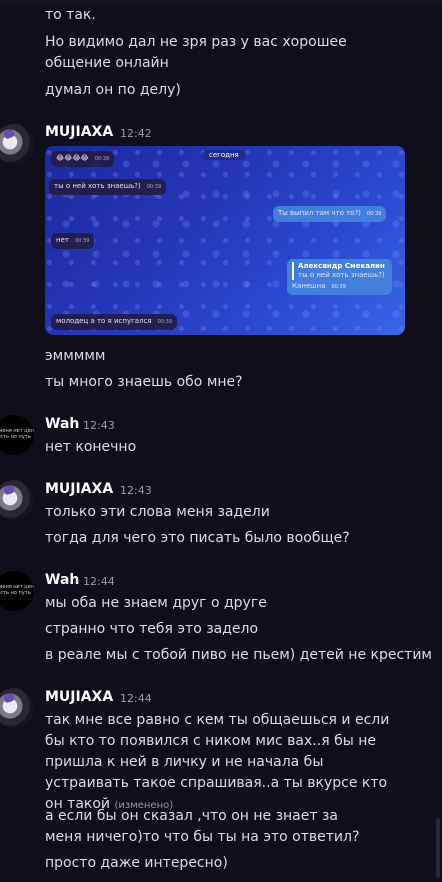 The width and height of the screenshot is (442, 882). I want to click on message-line: только эти слова меня задели, so click(157, 512).